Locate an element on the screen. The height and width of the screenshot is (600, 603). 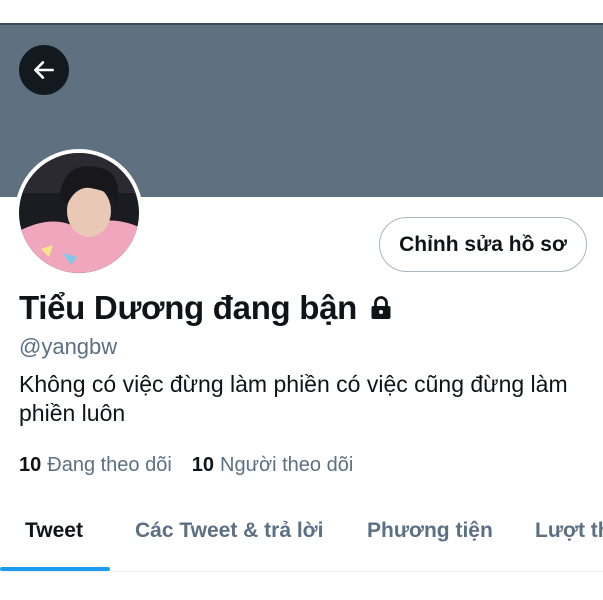
tab-media: Phương tiện is located at coordinates (430, 531).